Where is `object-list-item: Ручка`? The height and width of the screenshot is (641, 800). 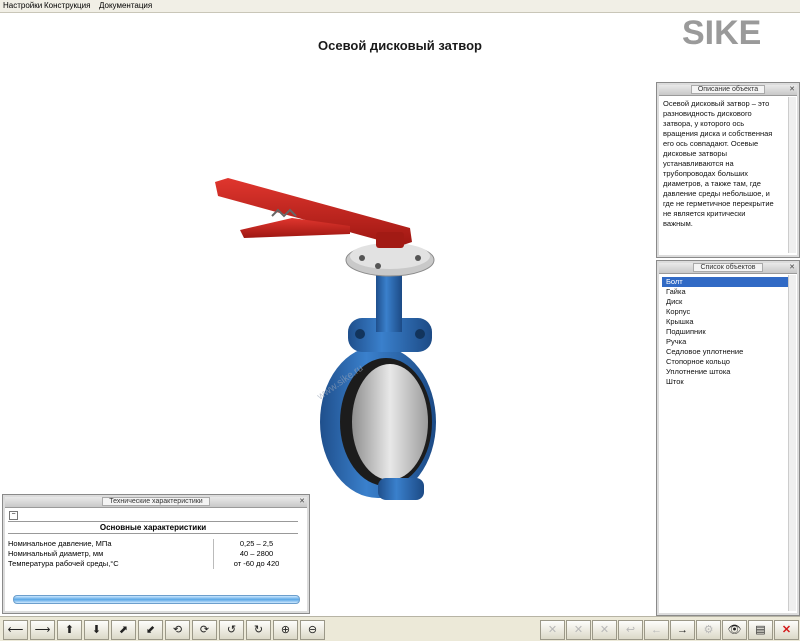
object-list-item: Ручка is located at coordinates (727, 342).